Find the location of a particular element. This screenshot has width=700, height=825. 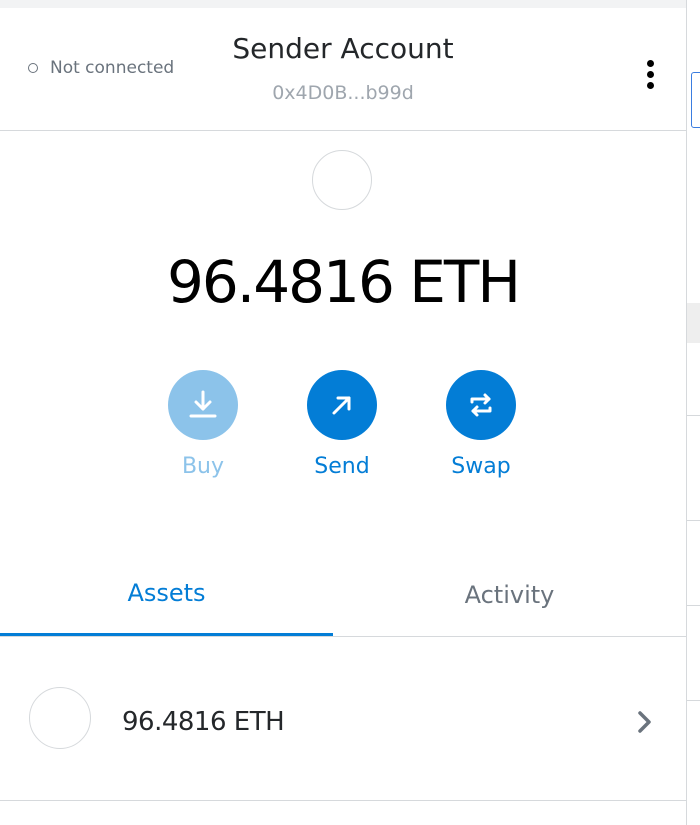

tab-assets: Assets is located at coordinates (166, 594).